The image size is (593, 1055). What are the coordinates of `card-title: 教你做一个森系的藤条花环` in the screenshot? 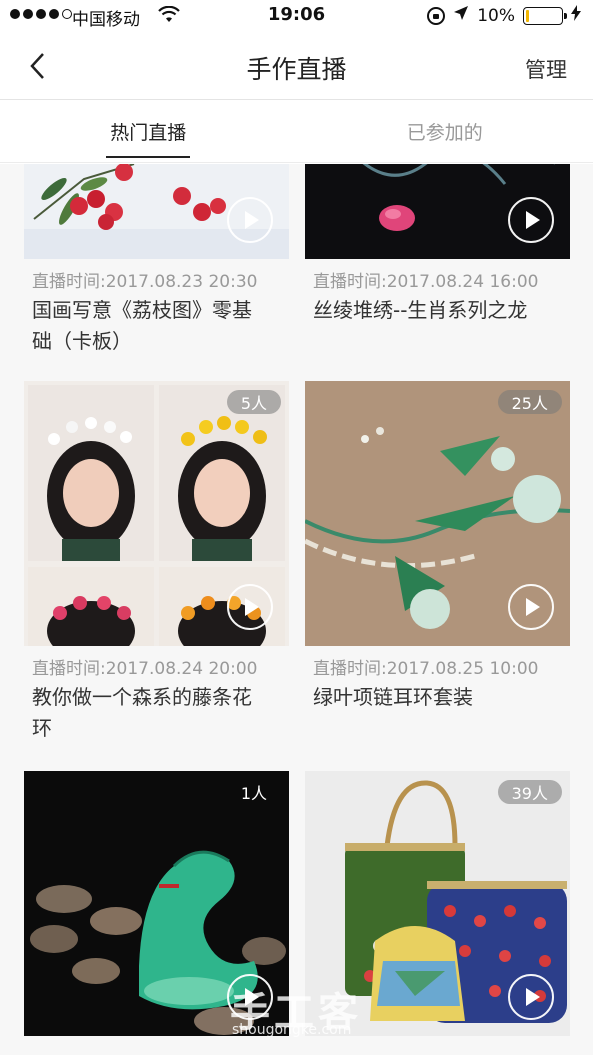 It's located at (142, 712).